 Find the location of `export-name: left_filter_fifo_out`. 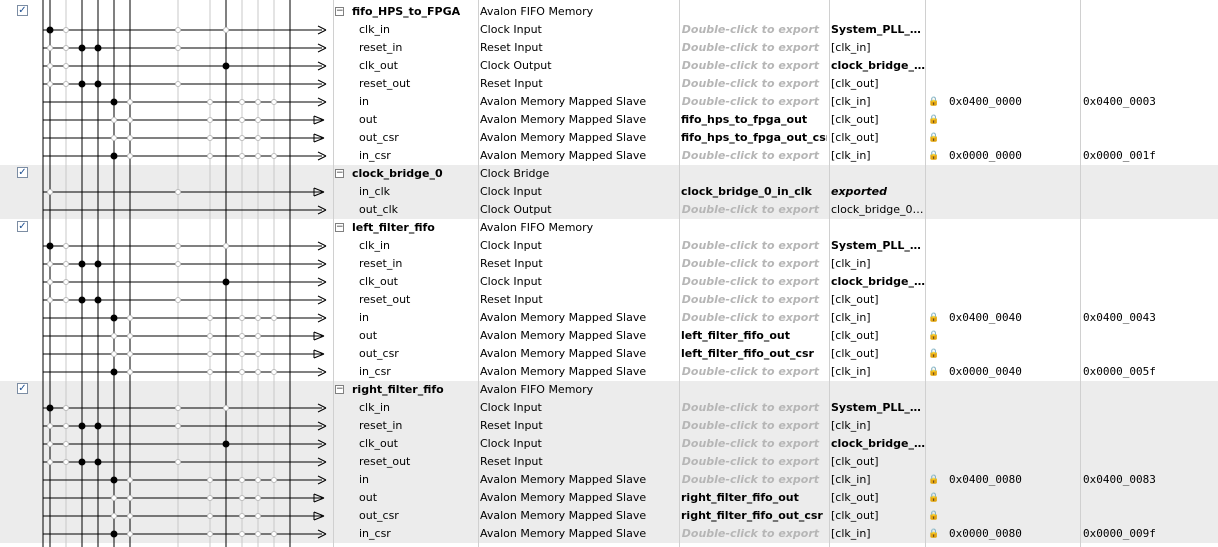

export-name: left_filter_fifo_out is located at coordinates (754, 336).